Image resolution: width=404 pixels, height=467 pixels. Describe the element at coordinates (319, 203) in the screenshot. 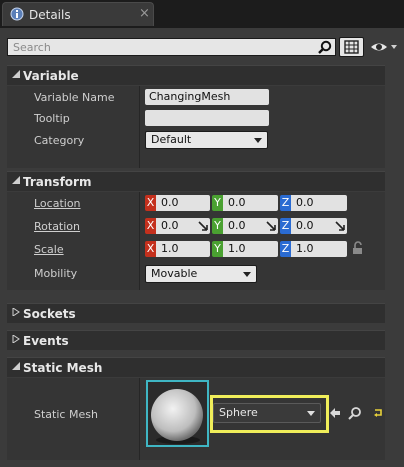

I see `location-z-field: 0.0` at that location.